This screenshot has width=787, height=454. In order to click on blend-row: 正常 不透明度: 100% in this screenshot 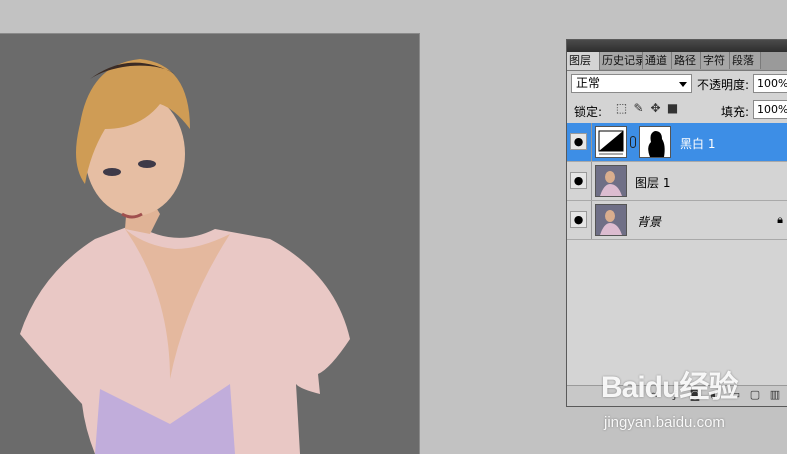, I will do `click(679, 84)`.